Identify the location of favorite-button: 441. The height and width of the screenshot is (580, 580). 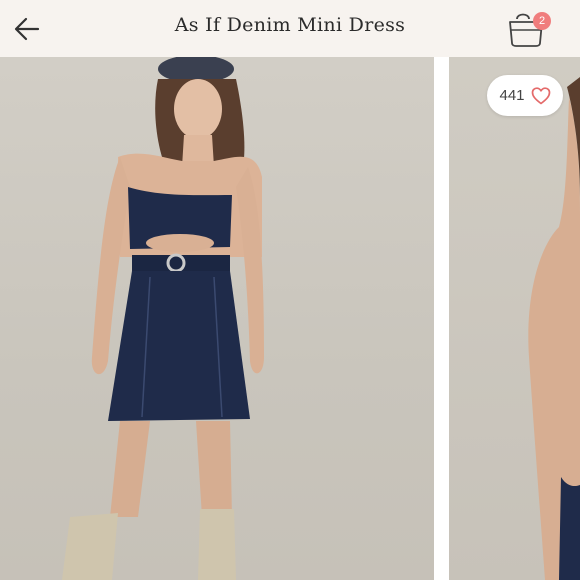
(525, 95).